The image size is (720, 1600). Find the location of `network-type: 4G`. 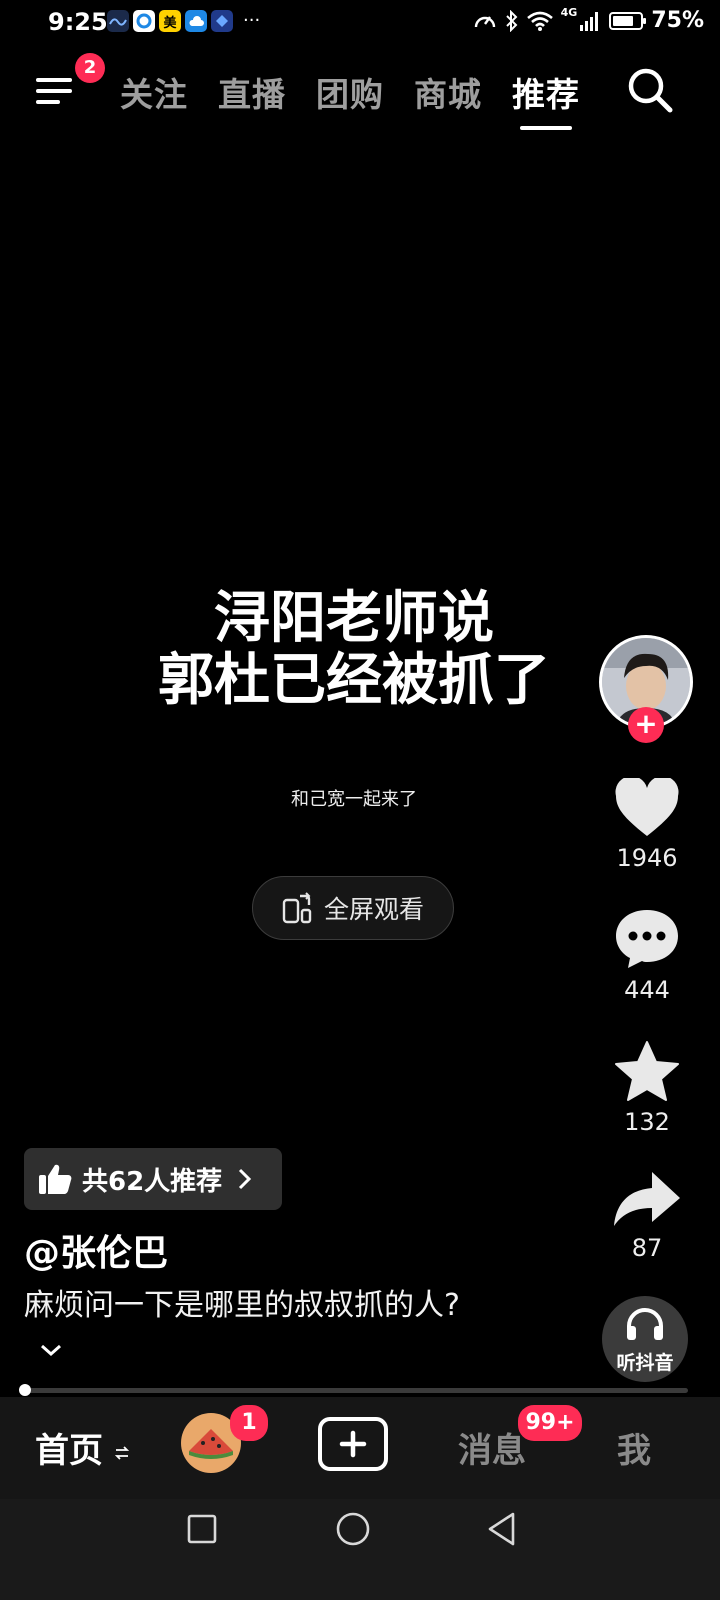

network-type: 4G is located at coordinates (569, 12).